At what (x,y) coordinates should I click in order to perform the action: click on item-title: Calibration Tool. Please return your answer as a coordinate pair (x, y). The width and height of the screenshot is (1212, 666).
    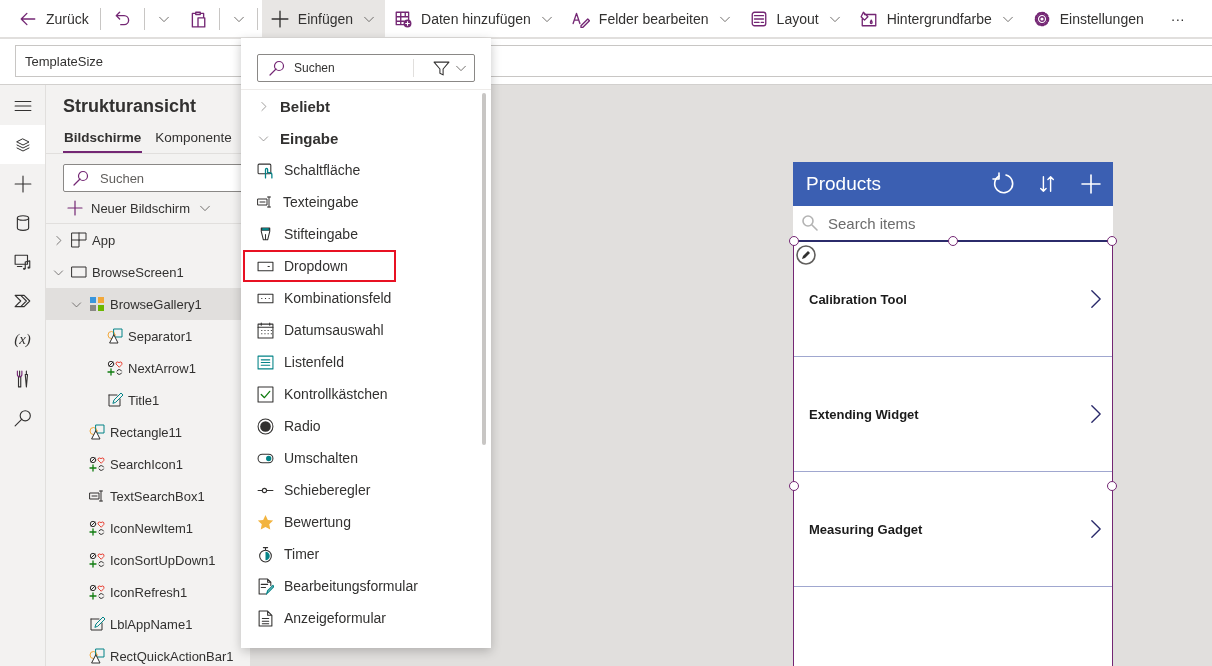
    Looking at the image, I should click on (858, 299).